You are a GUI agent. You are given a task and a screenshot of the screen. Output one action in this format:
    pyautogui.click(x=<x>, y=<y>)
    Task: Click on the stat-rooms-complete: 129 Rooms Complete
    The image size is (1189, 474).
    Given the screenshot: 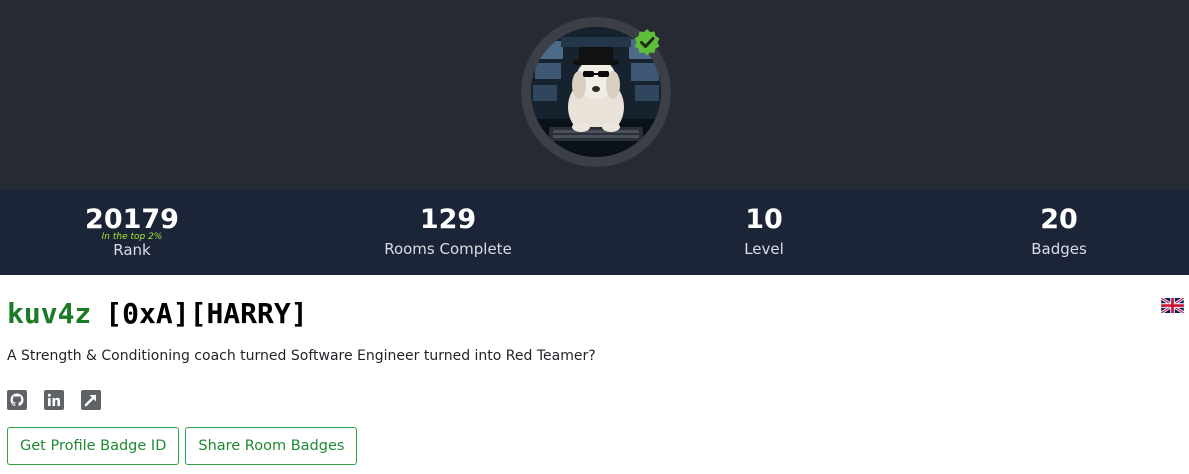 What is the action you would take?
    pyautogui.click(x=448, y=232)
    